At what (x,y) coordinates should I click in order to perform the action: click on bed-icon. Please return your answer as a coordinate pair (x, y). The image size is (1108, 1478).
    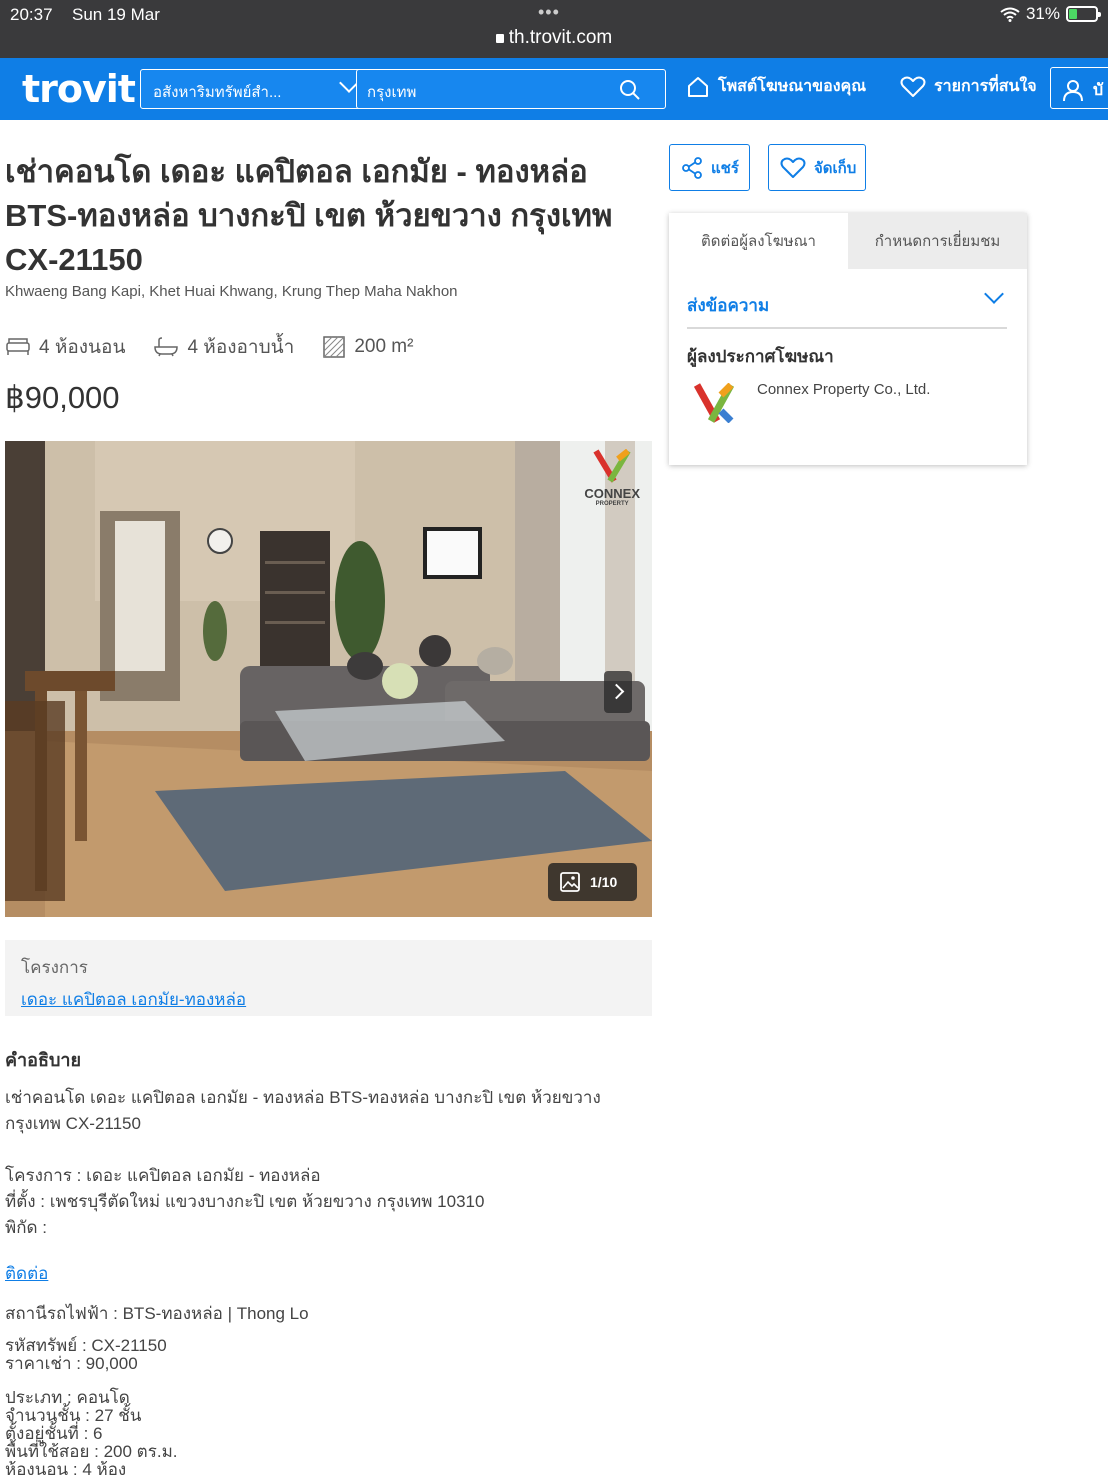
    Looking at the image, I should click on (18, 346).